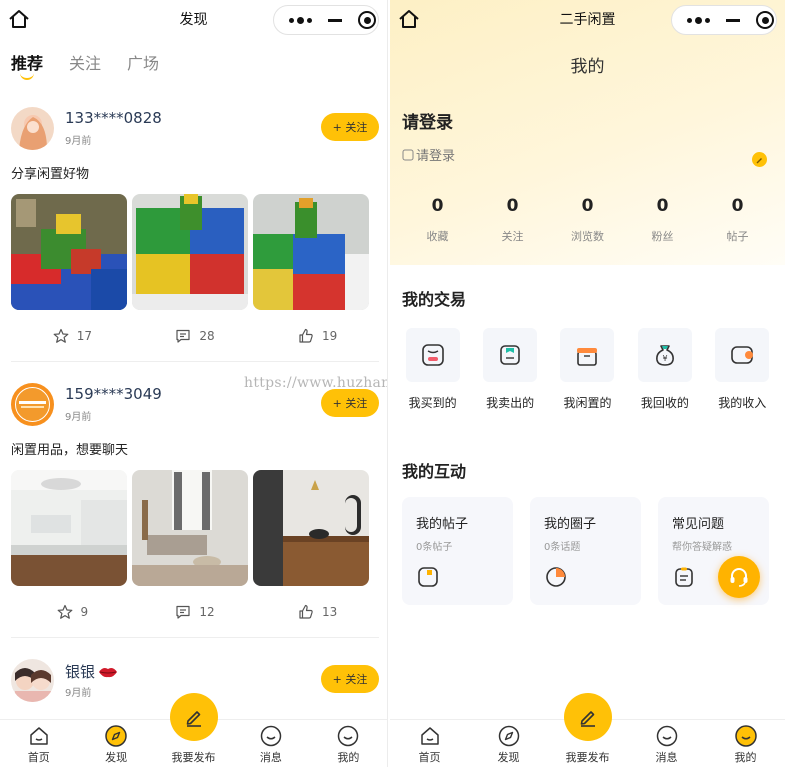 The width and height of the screenshot is (785, 767). What do you see at coordinates (27, 65) in the screenshot?
I see `tab-recommend: 推荐` at bounding box center [27, 65].